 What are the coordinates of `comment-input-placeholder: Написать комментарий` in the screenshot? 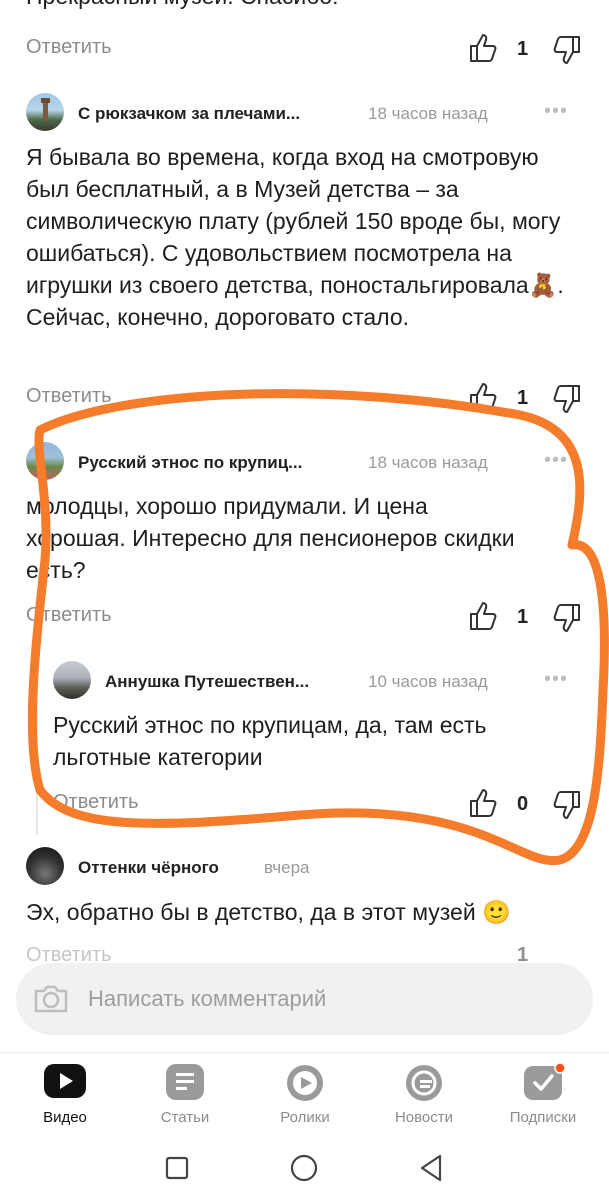 It's located at (207, 998).